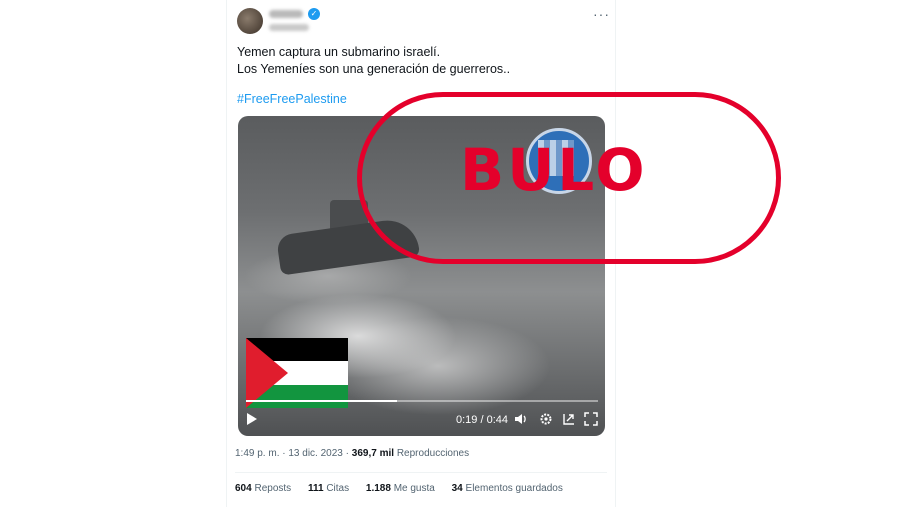 This screenshot has height=507, width=900. Describe the element at coordinates (414, 488) in the screenshot. I see `likes-label: Me gusta` at that location.